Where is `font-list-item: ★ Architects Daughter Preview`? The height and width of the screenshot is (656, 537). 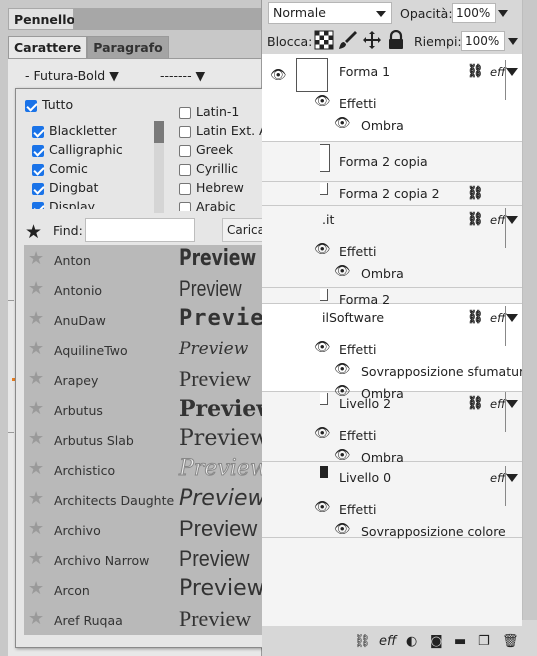 font-list-item: ★ Architects Daughter Preview is located at coordinates (163, 500).